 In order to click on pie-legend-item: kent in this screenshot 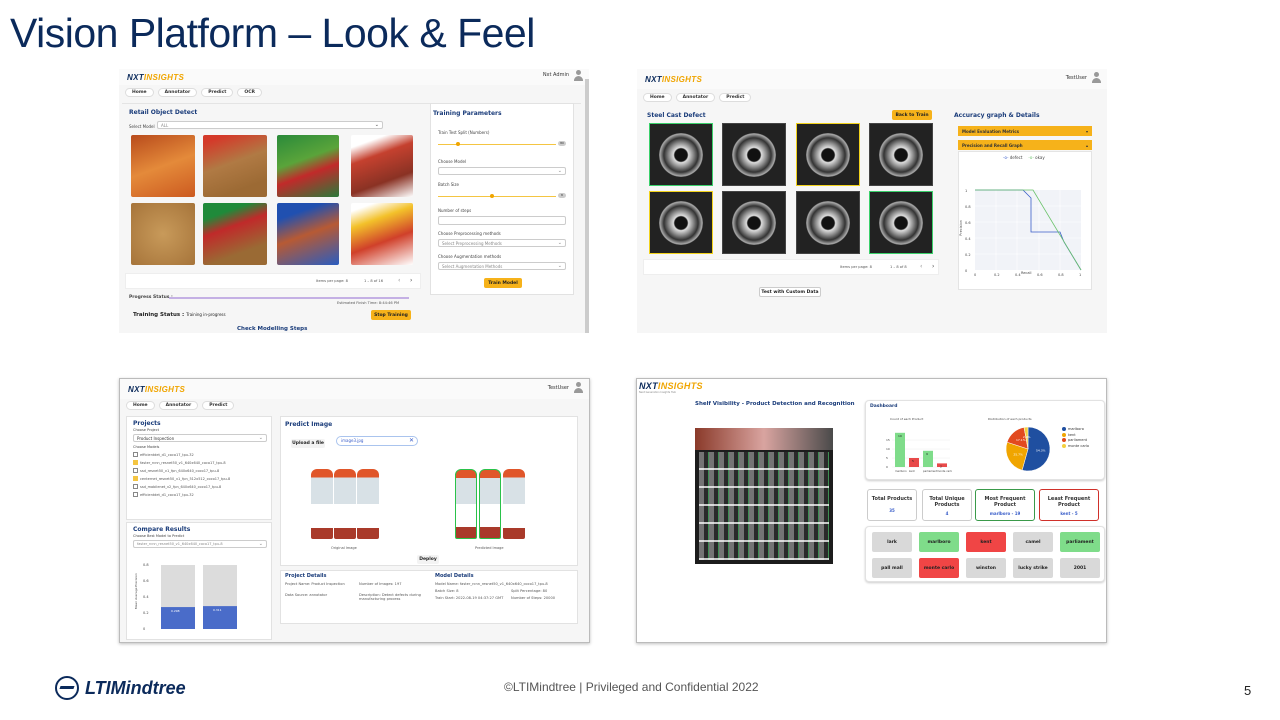, I will do `click(1075, 434)`.